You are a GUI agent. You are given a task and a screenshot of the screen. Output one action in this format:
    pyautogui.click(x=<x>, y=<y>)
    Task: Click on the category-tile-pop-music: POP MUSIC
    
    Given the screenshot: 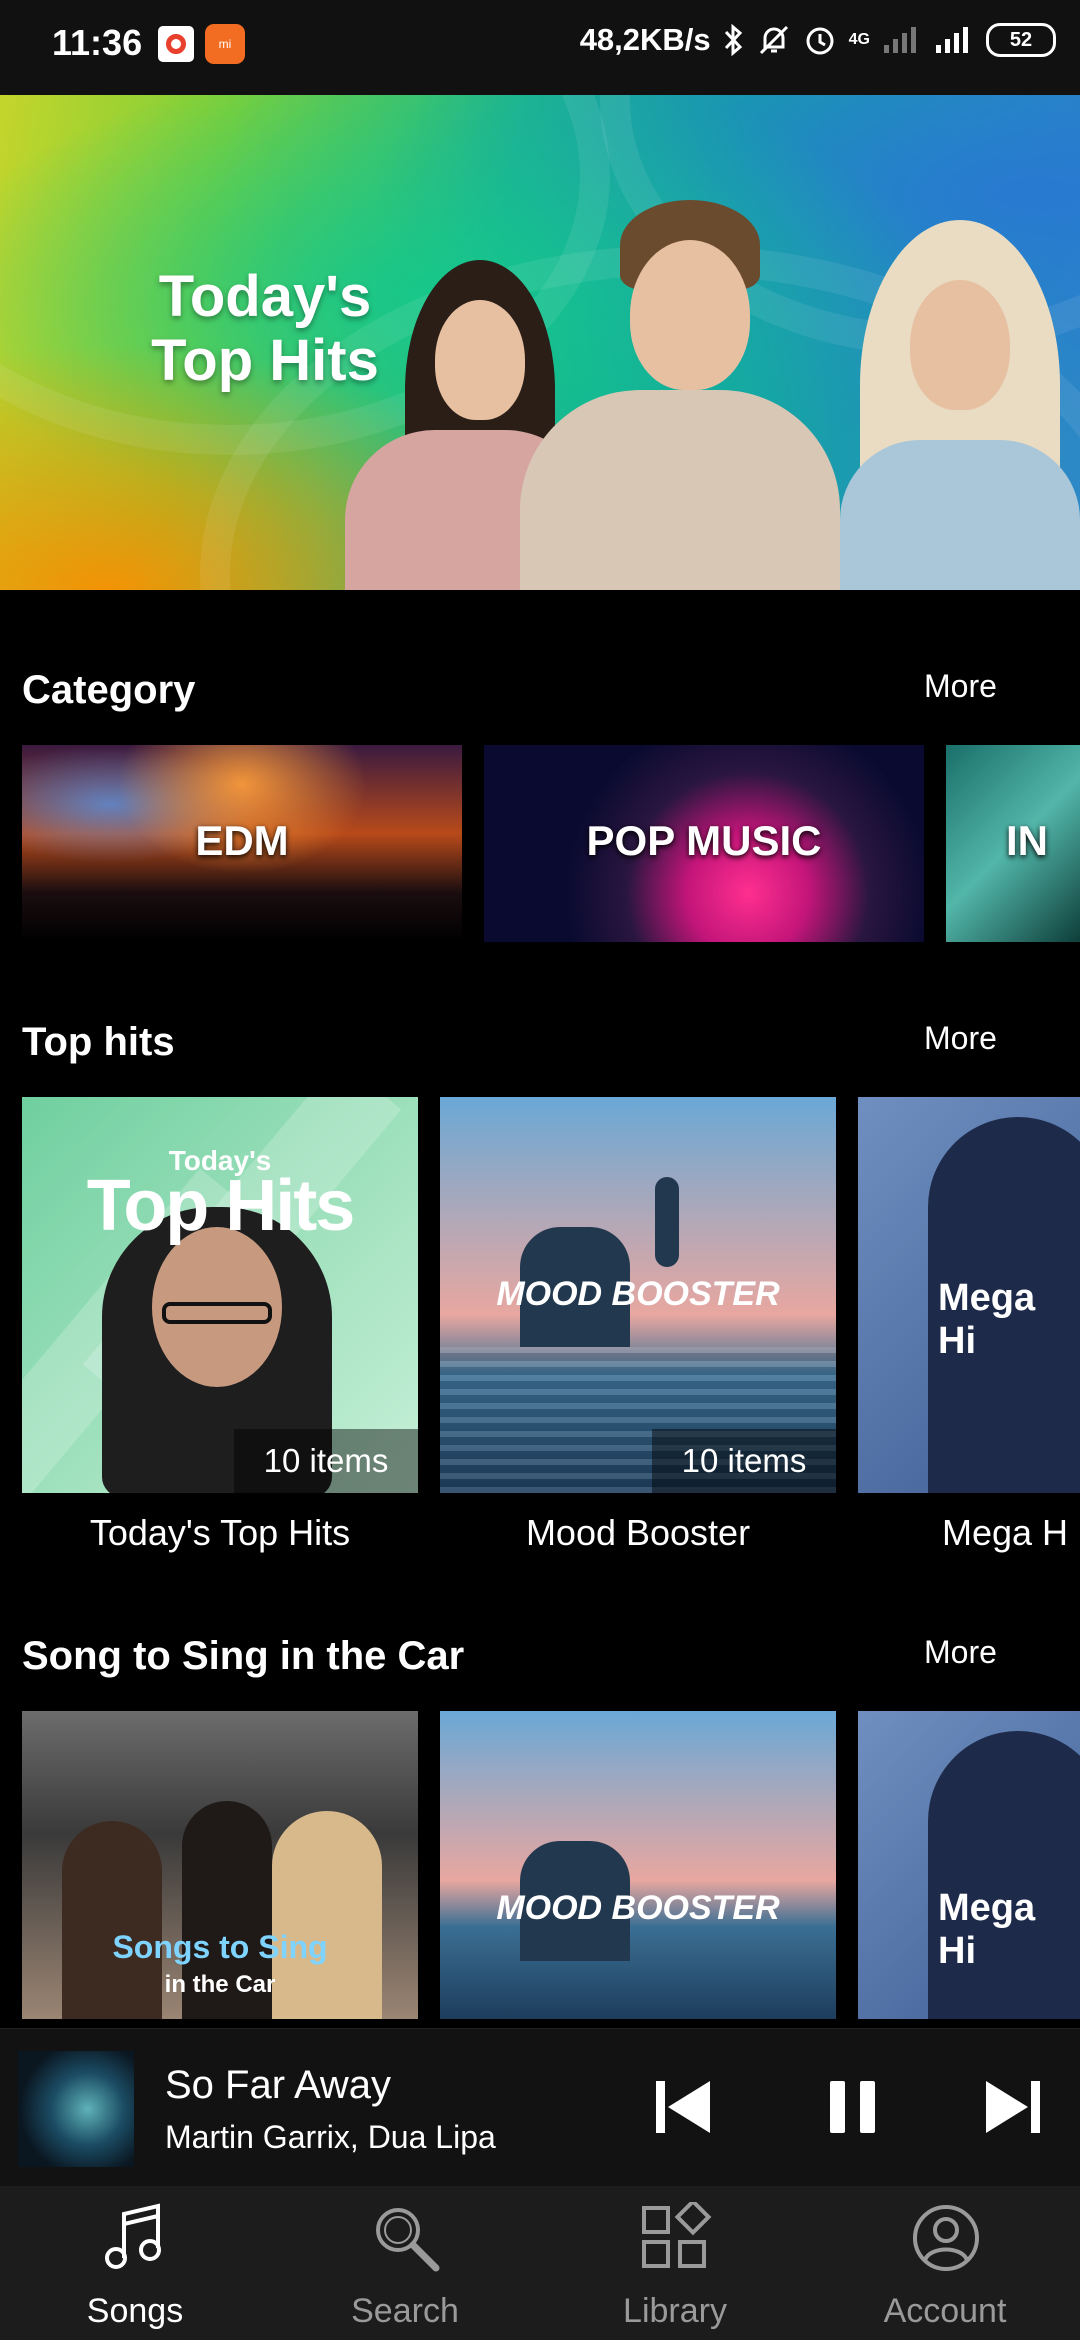 What is the action you would take?
    pyautogui.click(x=704, y=843)
    